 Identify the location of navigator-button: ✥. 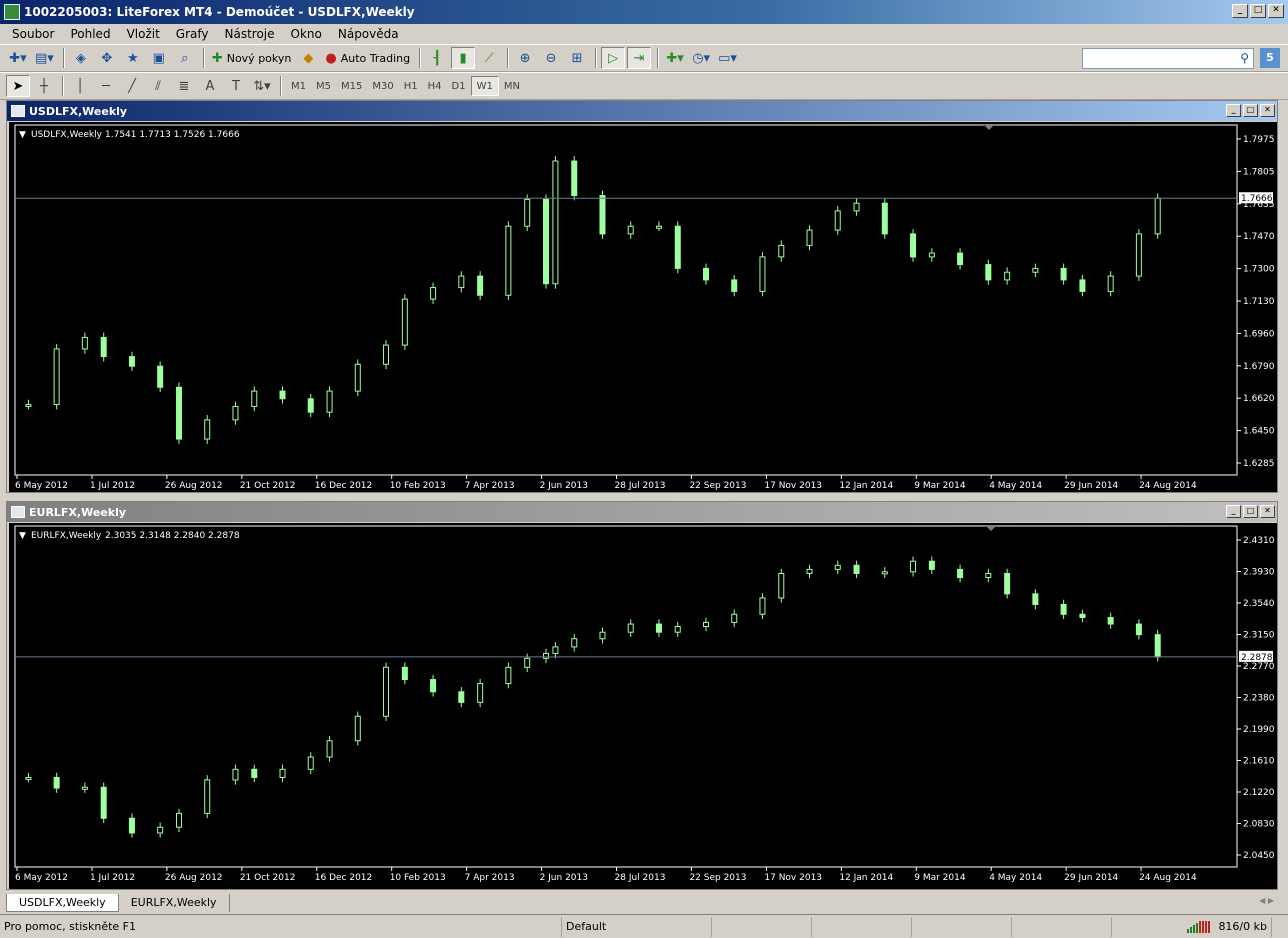
(107, 58).